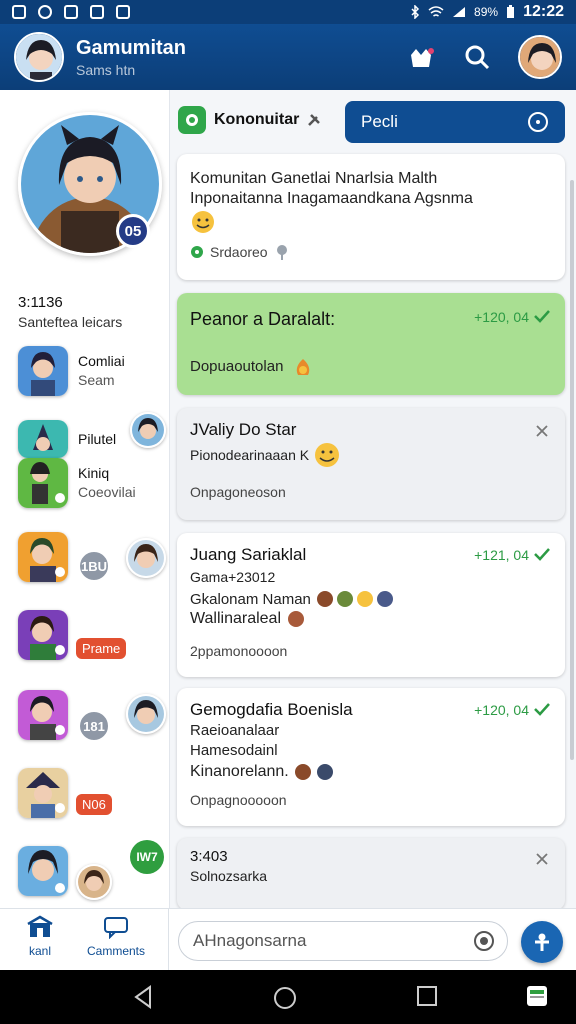 The width and height of the screenshot is (576, 1024). What do you see at coordinates (501, 555) in the screenshot?
I see `post-time: +121, 04` at bounding box center [501, 555].